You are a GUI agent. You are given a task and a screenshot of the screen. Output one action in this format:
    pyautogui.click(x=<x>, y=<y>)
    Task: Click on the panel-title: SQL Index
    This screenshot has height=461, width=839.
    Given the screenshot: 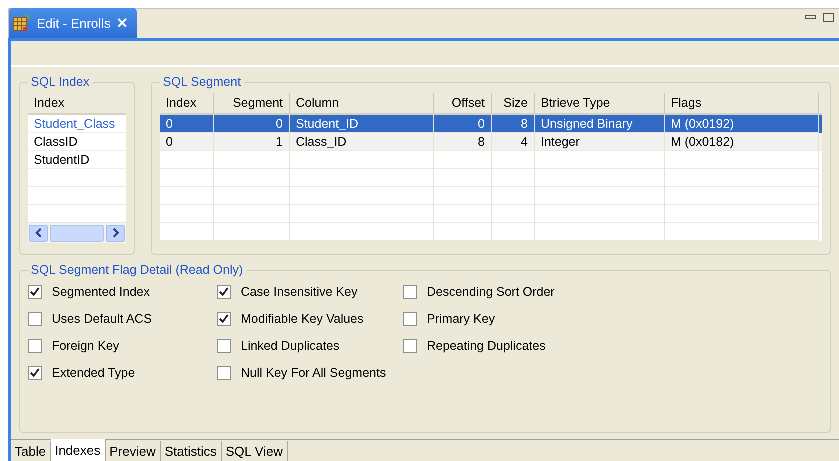 What is the action you would take?
    pyautogui.click(x=60, y=82)
    